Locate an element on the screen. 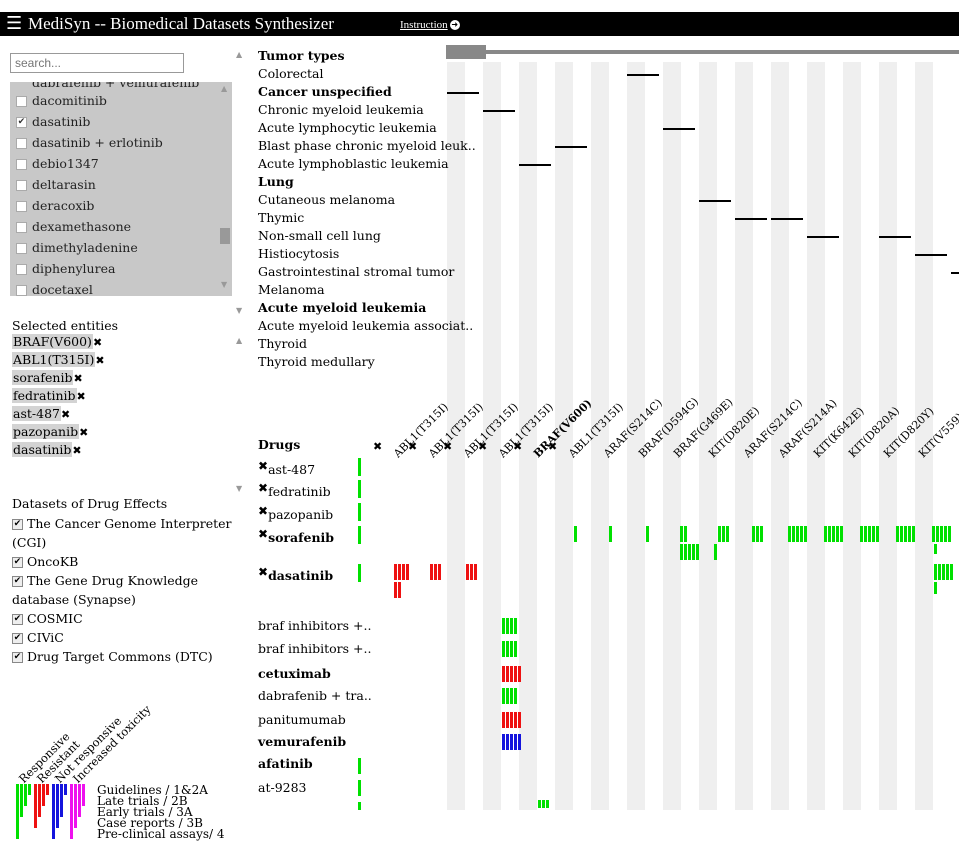 Image resolution: width=959 pixels, height=841 pixels. drug-list-item: debio1347 is located at coordinates (121, 163).